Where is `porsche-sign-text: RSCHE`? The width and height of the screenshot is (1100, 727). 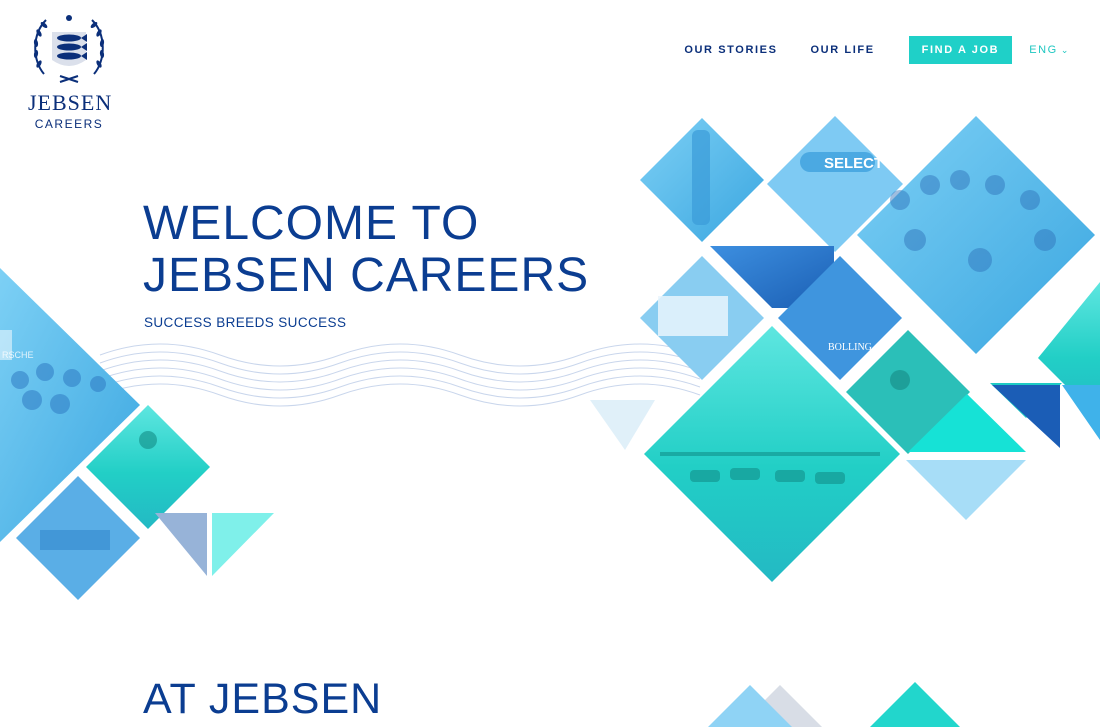
porsche-sign-text: RSCHE is located at coordinates (18, 355).